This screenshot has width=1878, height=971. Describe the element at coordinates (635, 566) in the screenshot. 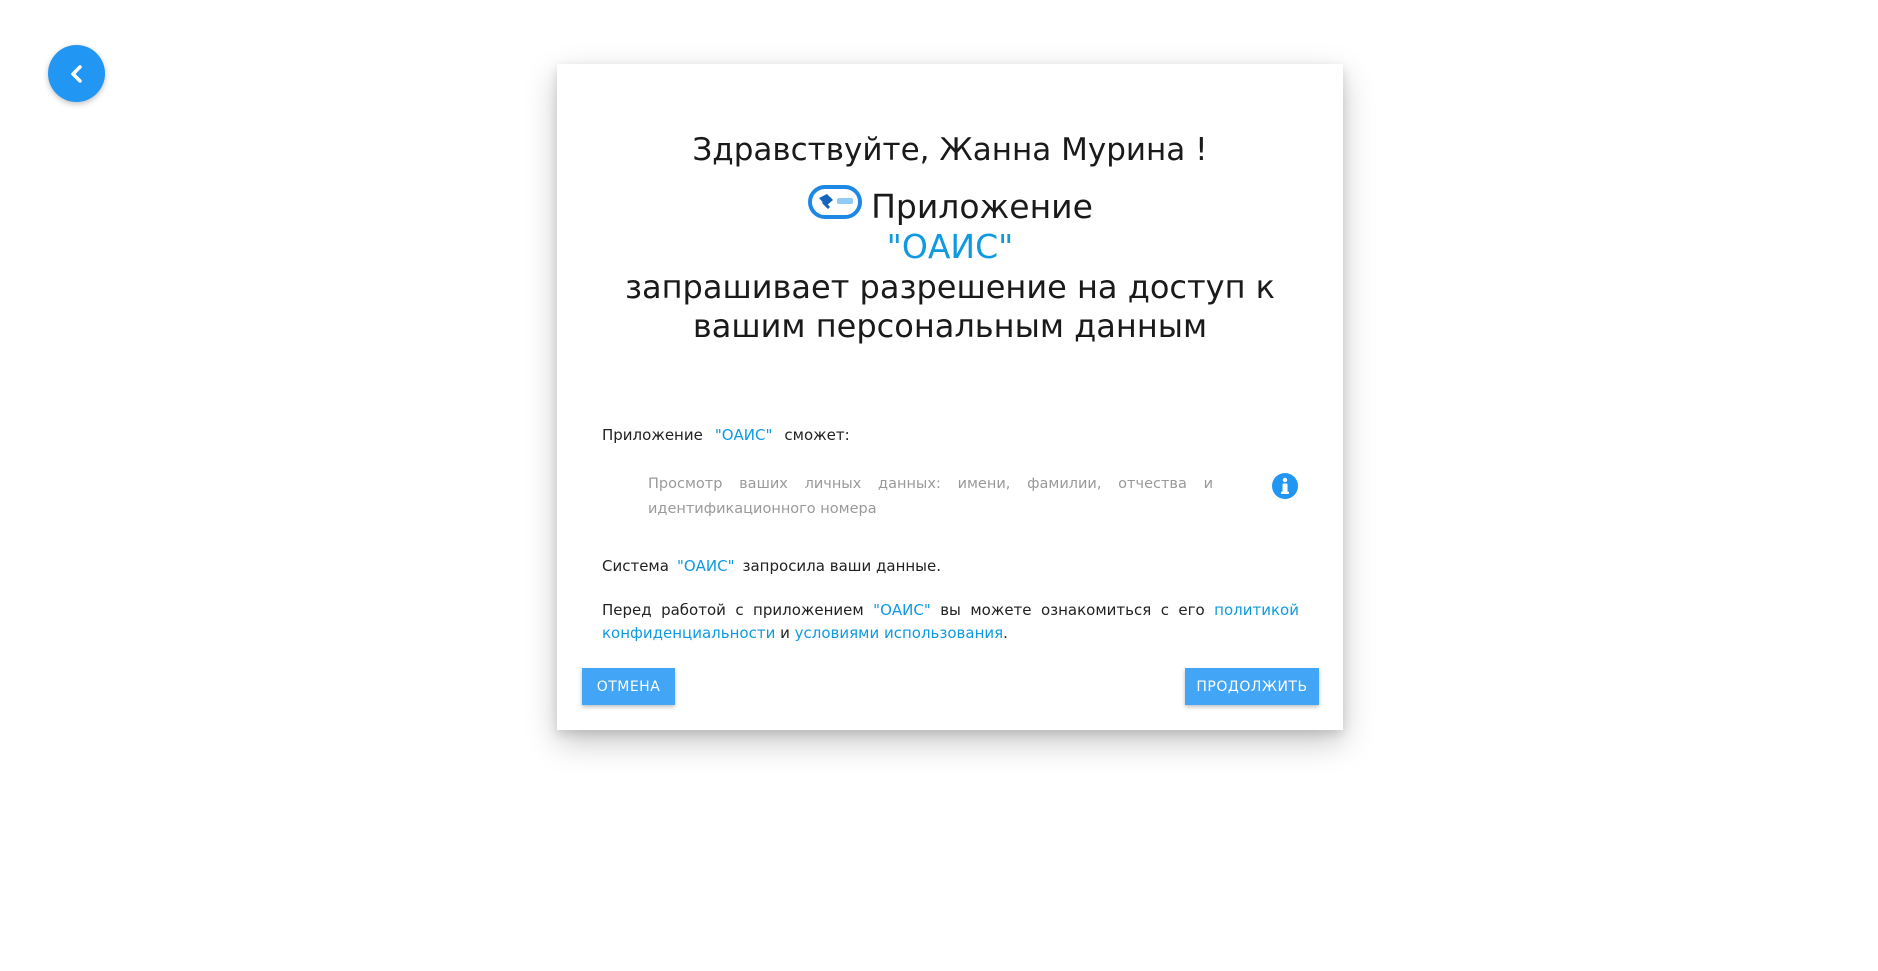

I see `system-prefix: Система` at that location.